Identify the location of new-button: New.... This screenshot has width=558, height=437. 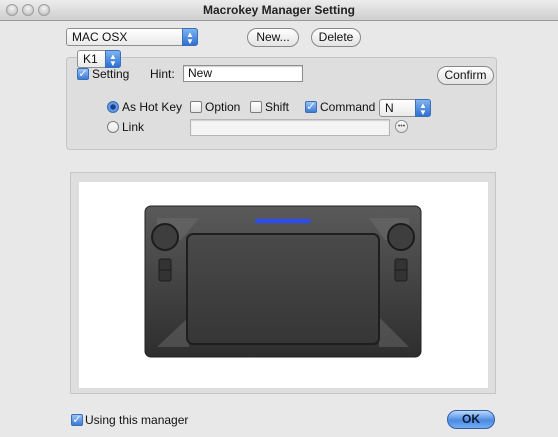
(273, 37).